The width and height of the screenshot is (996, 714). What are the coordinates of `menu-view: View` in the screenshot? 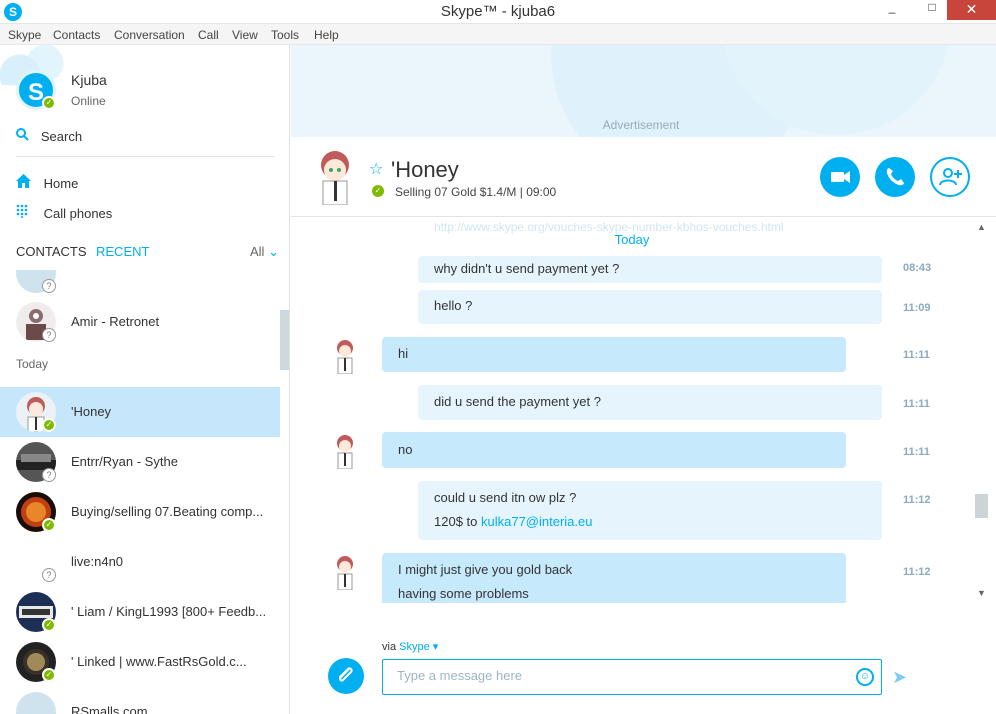 It's located at (245, 35).